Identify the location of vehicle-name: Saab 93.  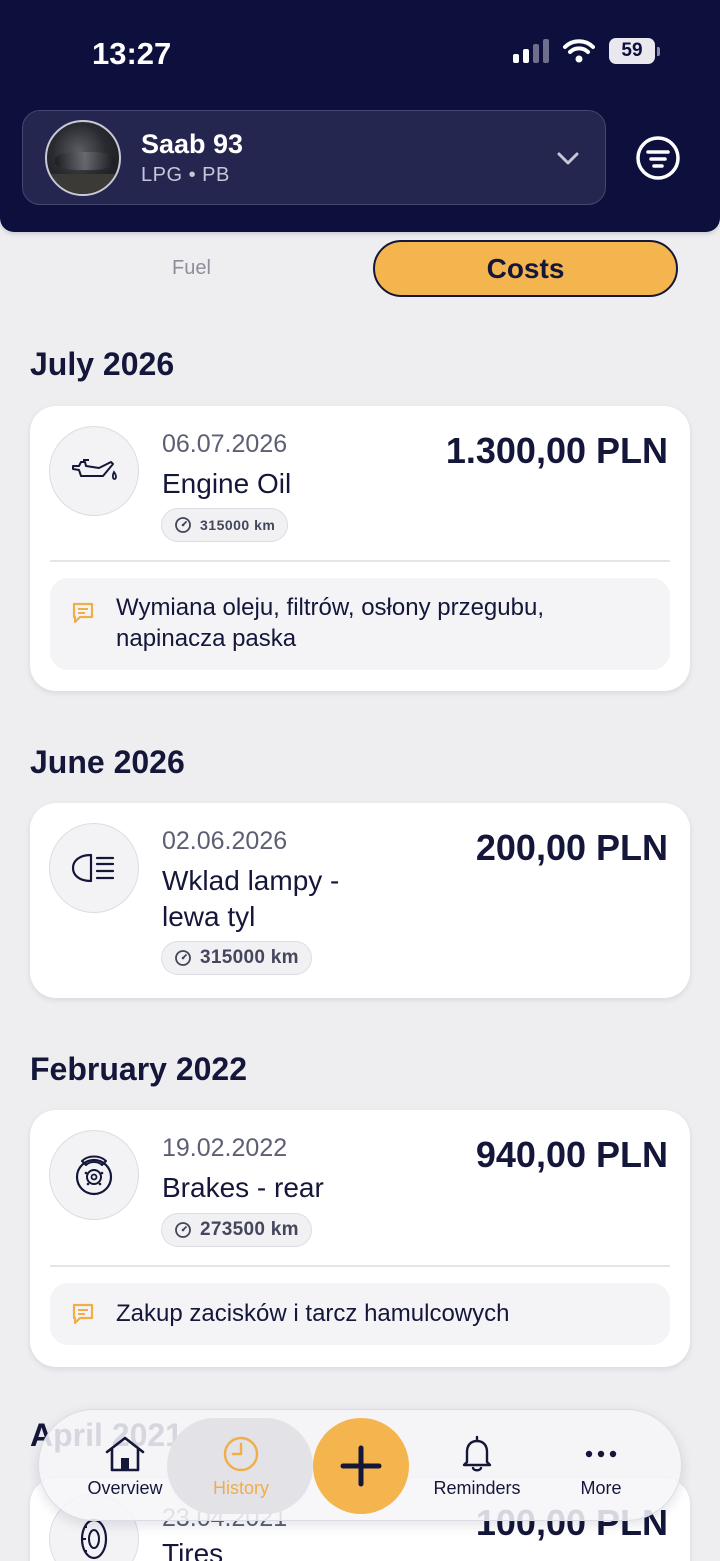
(192, 144).